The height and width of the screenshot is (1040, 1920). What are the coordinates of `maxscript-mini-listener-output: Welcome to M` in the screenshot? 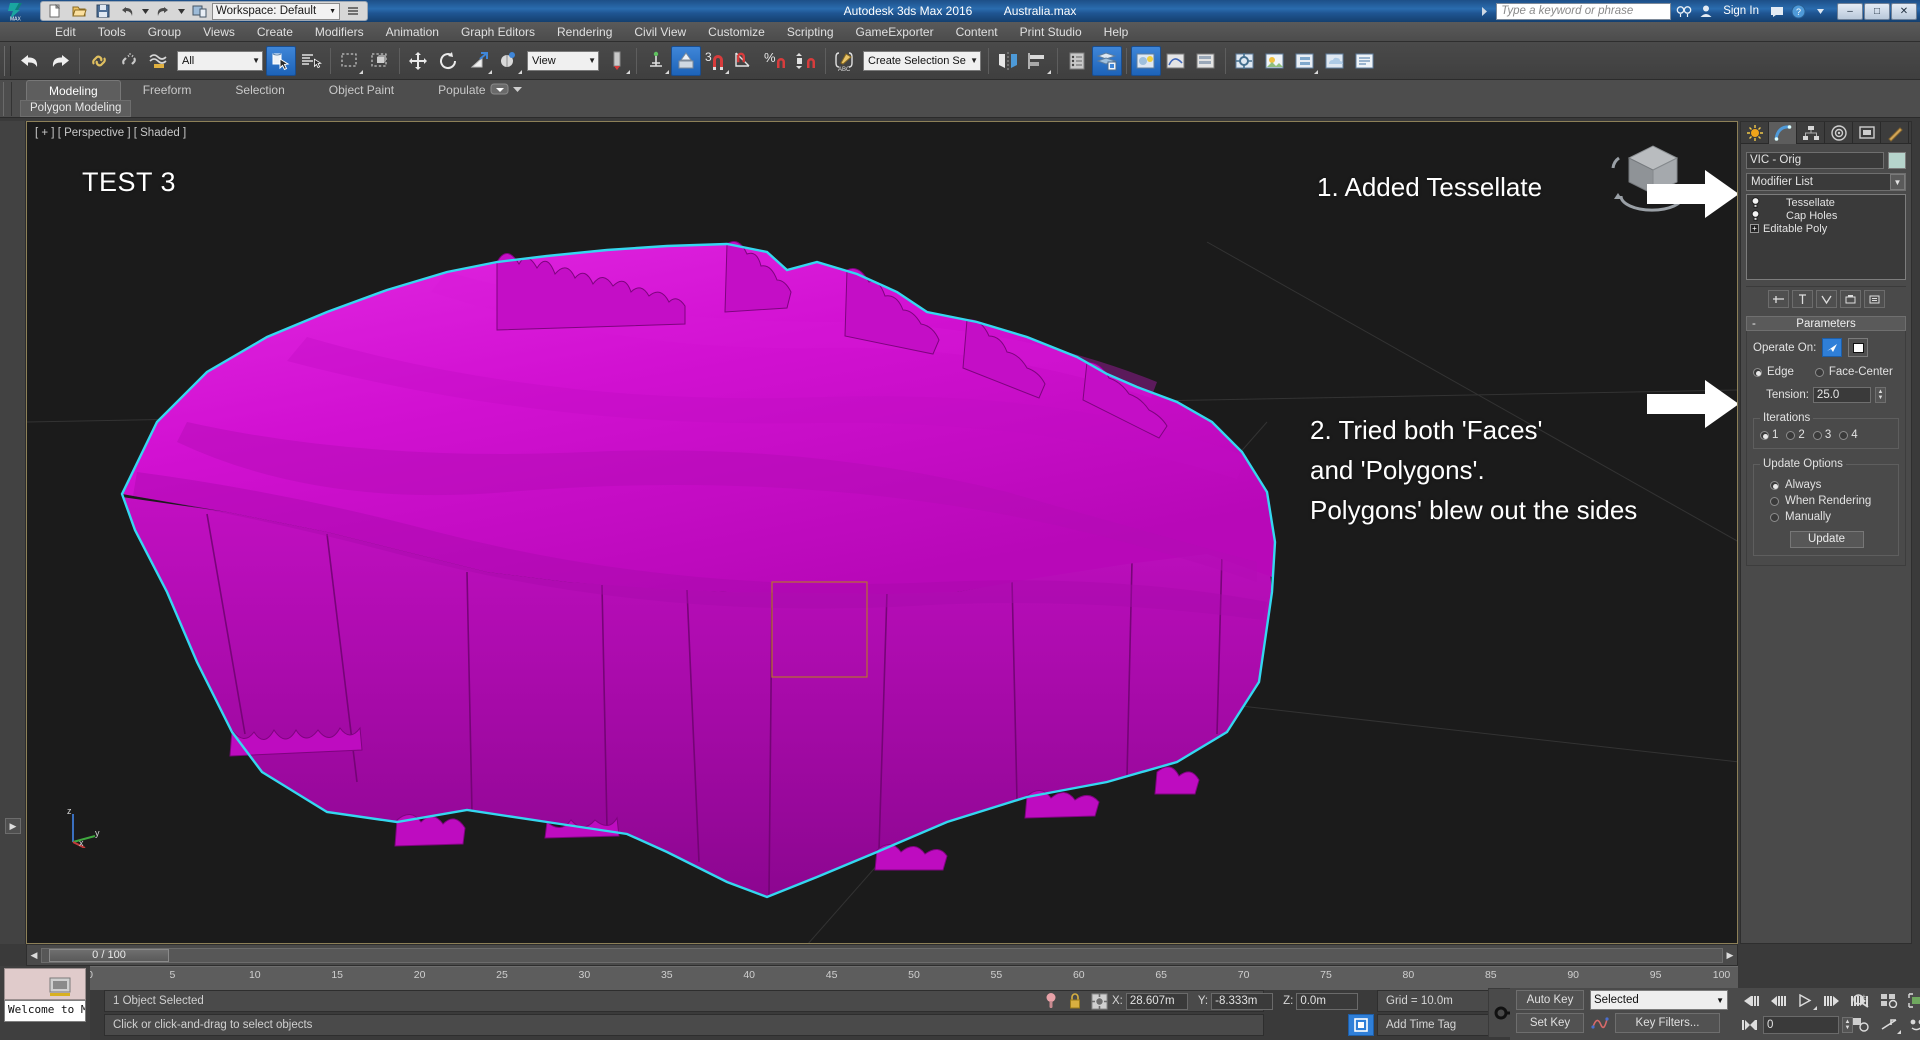 It's located at (45, 1011).